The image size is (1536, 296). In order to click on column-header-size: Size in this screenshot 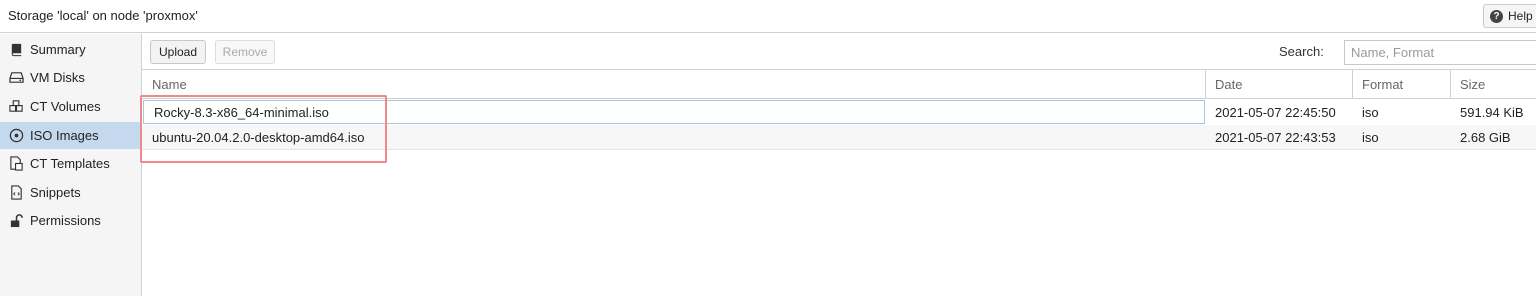, I will do `click(1493, 84)`.